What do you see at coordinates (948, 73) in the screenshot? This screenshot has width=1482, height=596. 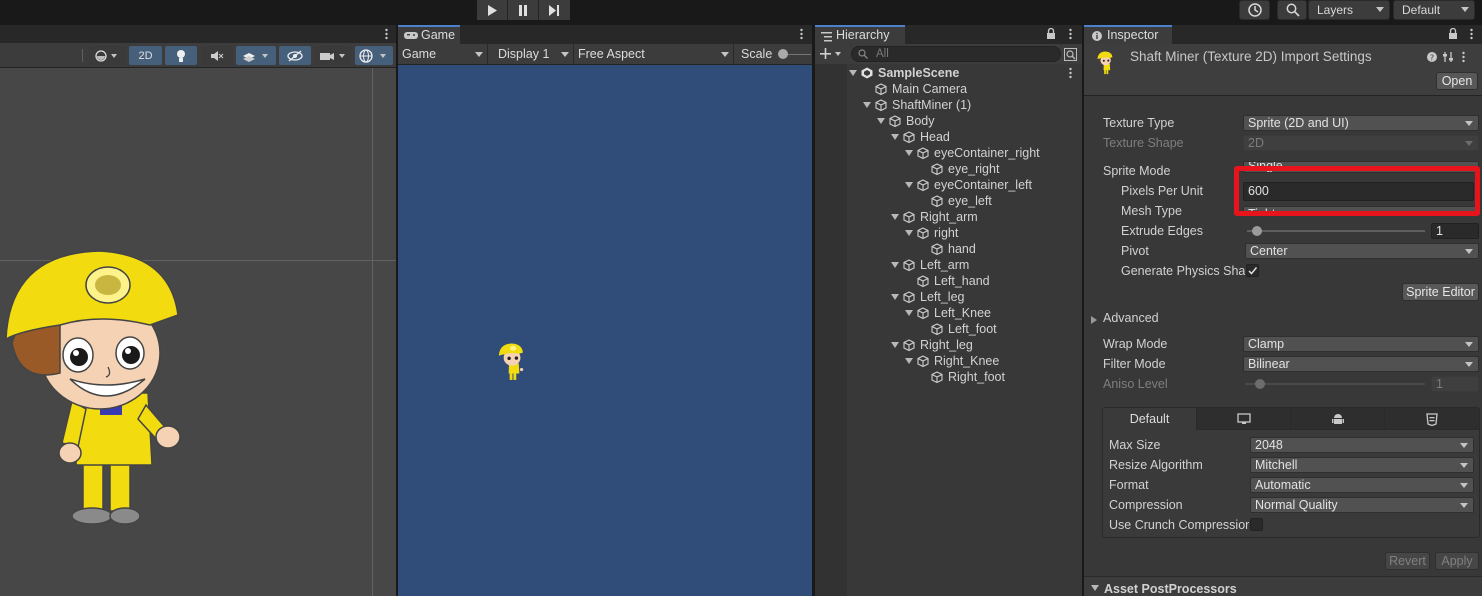 I see `hierarchy-scene-row: SampleScene` at bounding box center [948, 73].